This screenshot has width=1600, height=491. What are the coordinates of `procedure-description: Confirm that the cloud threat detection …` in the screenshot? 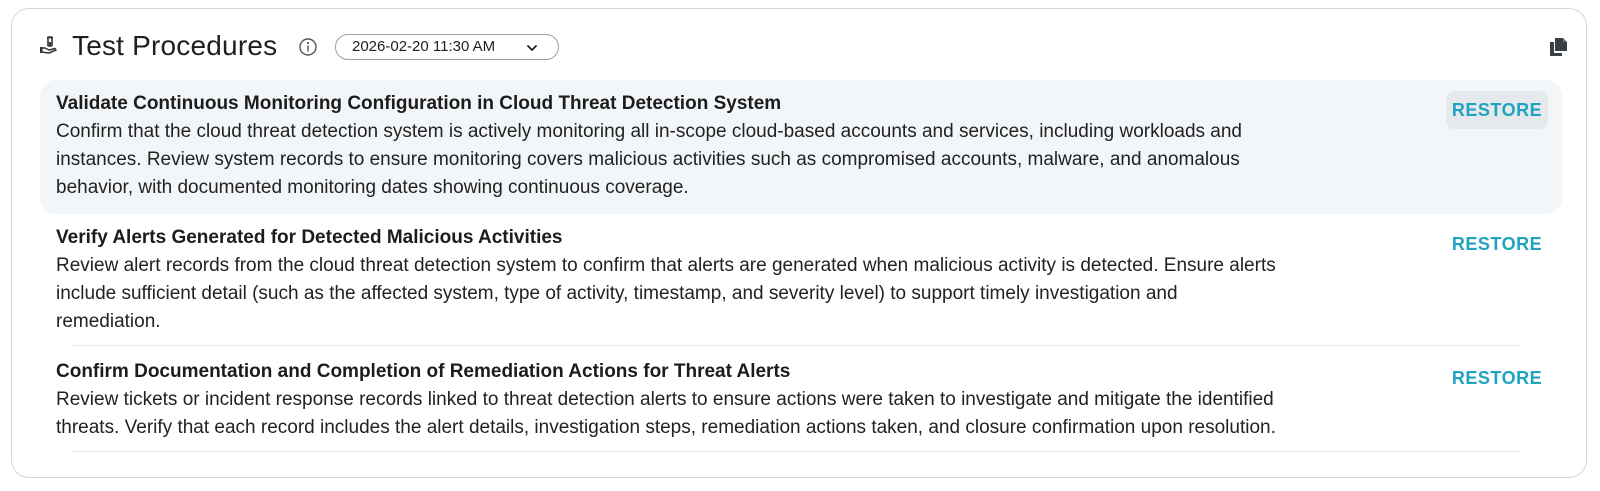 It's located at (741, 160).